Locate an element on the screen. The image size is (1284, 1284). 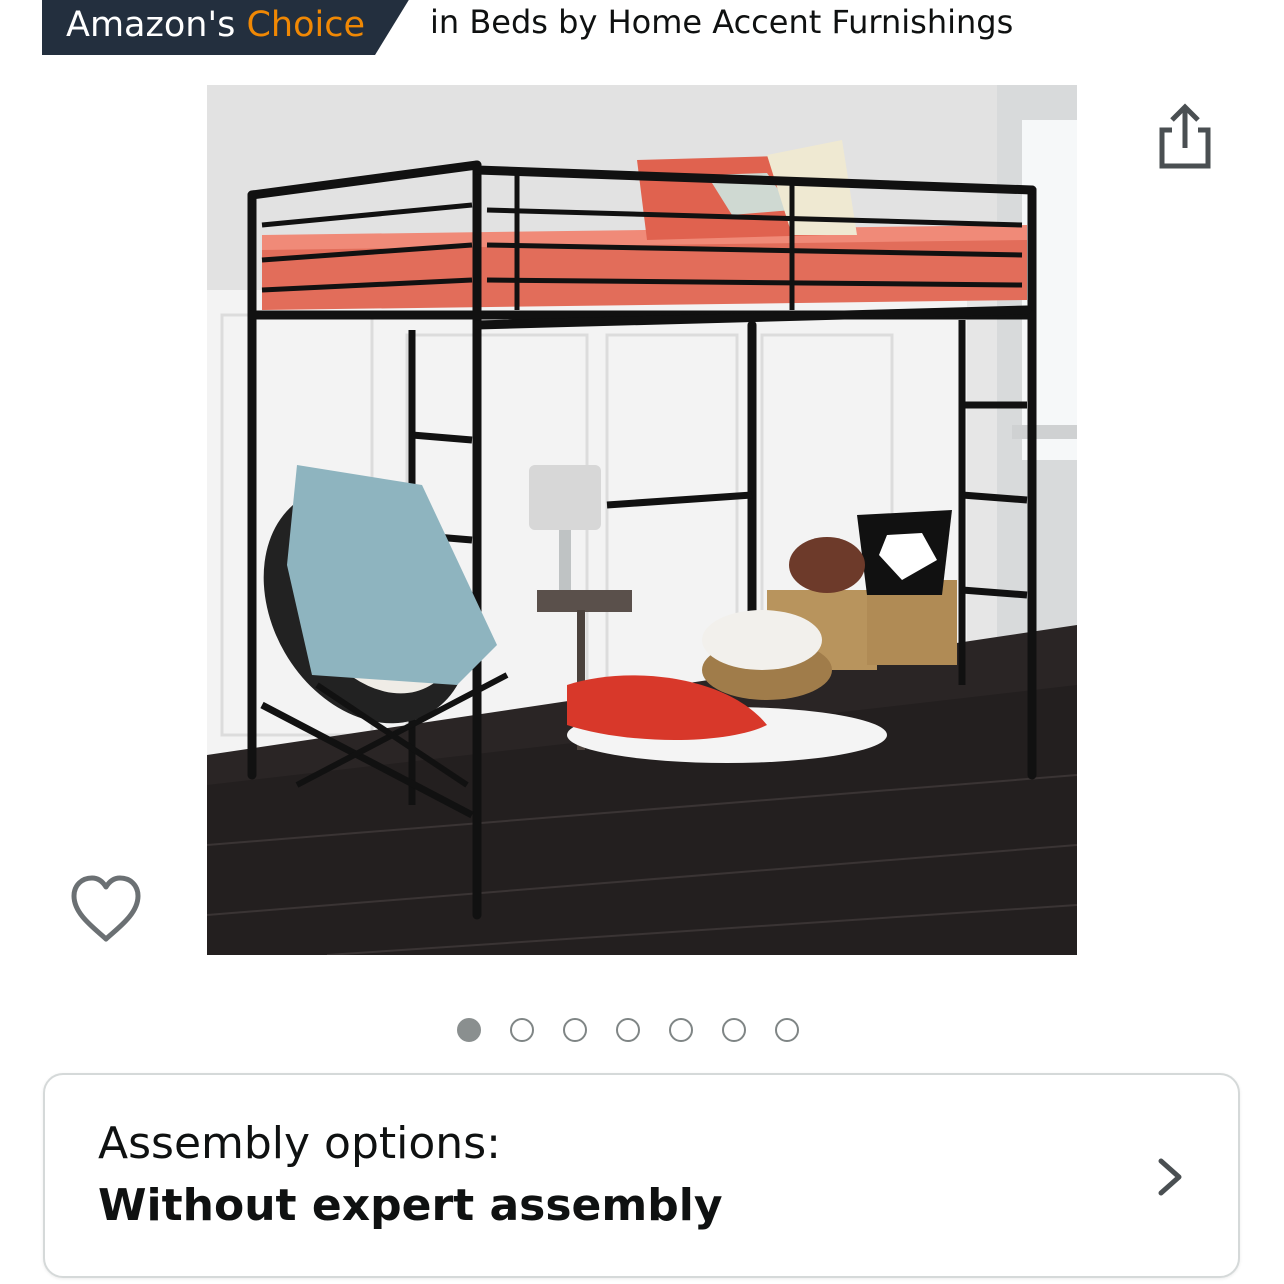
share-icon is located at coordinates (1185, 136).